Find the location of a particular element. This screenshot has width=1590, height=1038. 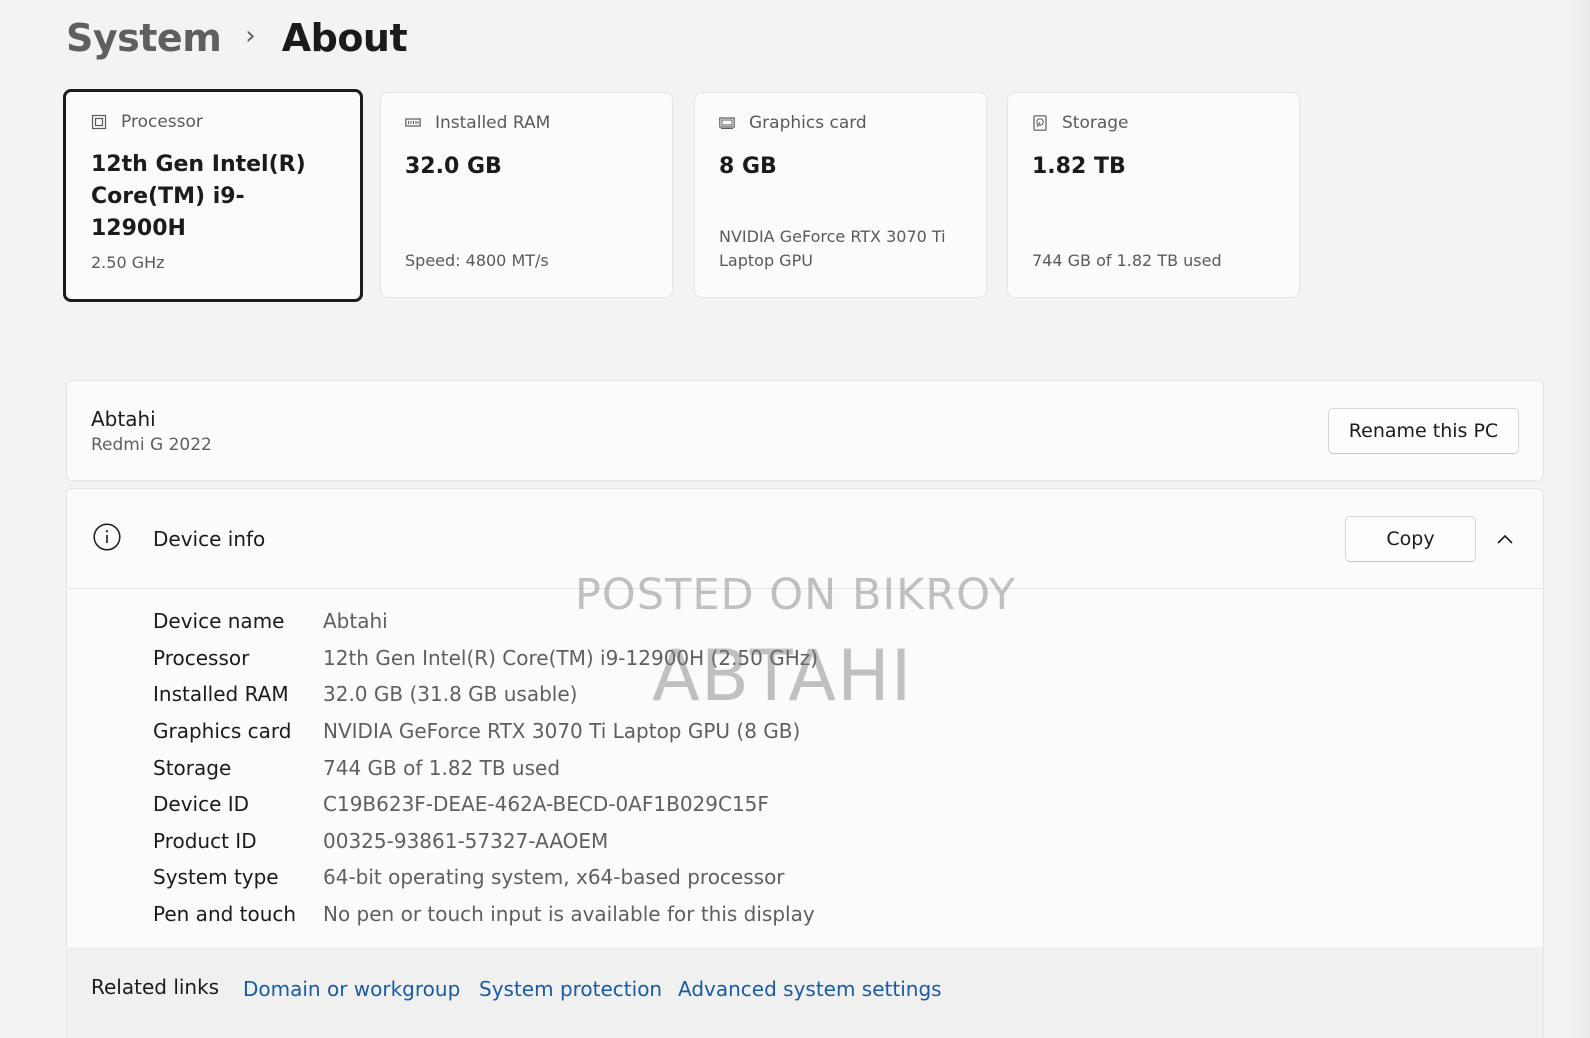

spec-row-installed-ram: Installed RAM 32.0 GB (31.8 GB usable) is located at coordinates (485, 694).